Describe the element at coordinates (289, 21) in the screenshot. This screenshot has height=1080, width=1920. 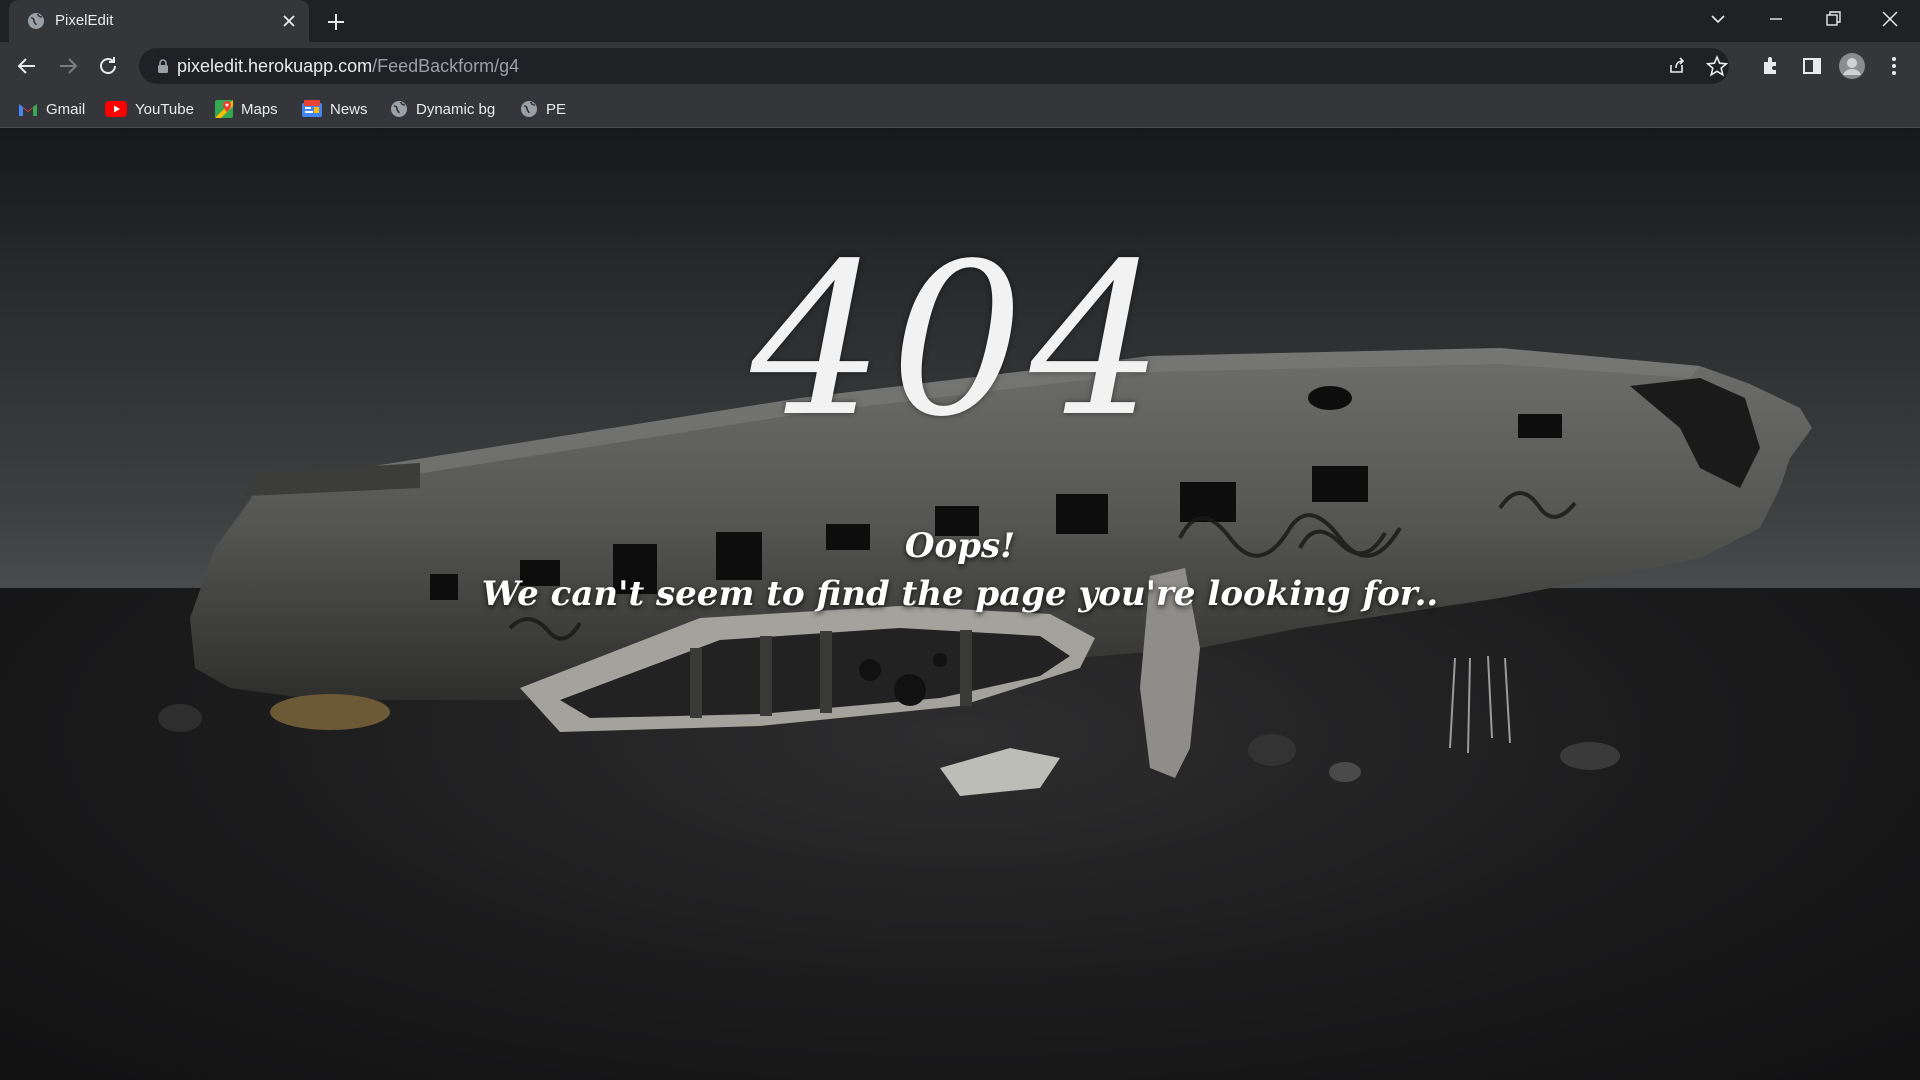
I see `close-tab-icon` at that location.